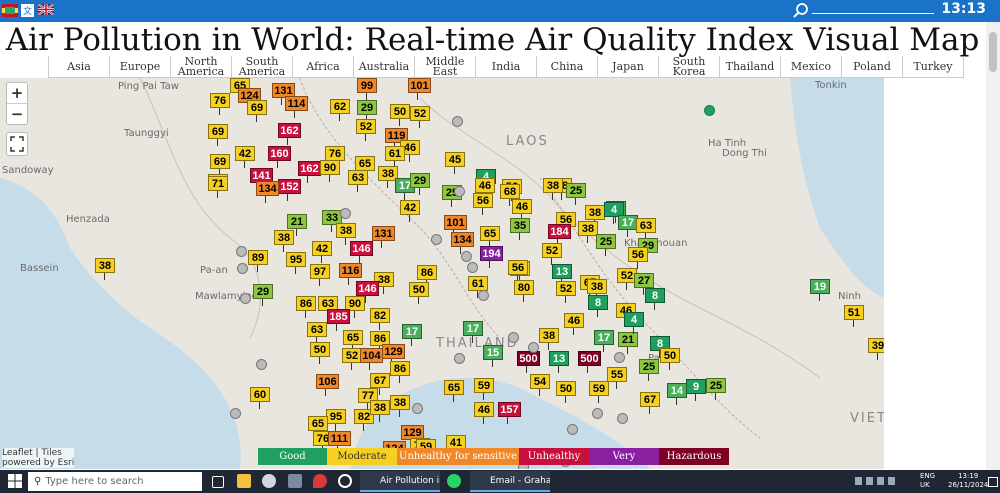  Describe the element at coordinates (358, 181) in the screenshot. I see `aqi-marker: 63` at that location.